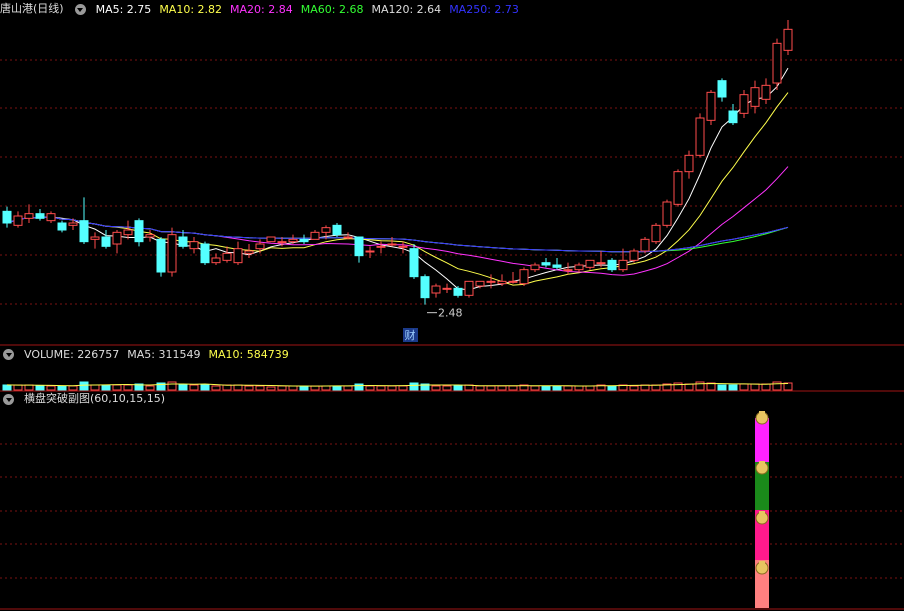 The width and height of the screenshot is (904, 611). I want to click on indicator-bar-magenta, so click(762, 440).